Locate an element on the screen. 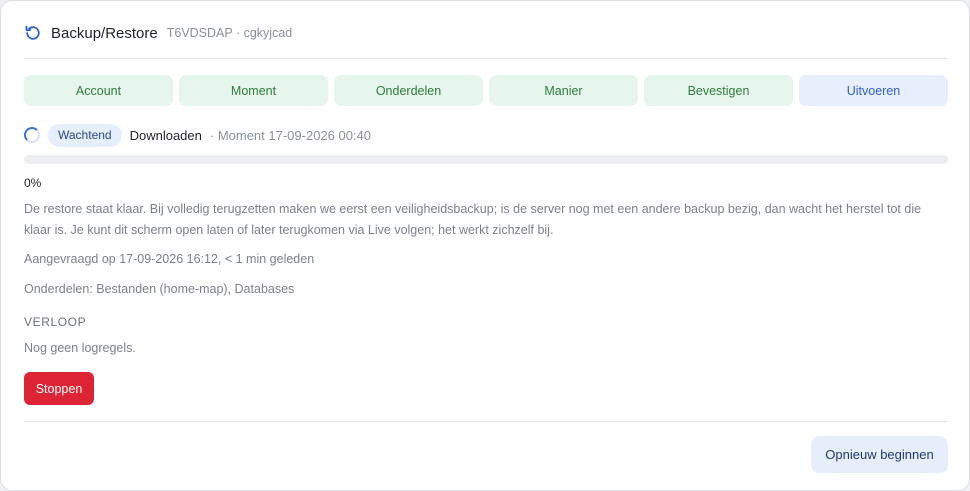  log-empty-text: Nog geen logregels. is located at coordinates (80, 348).